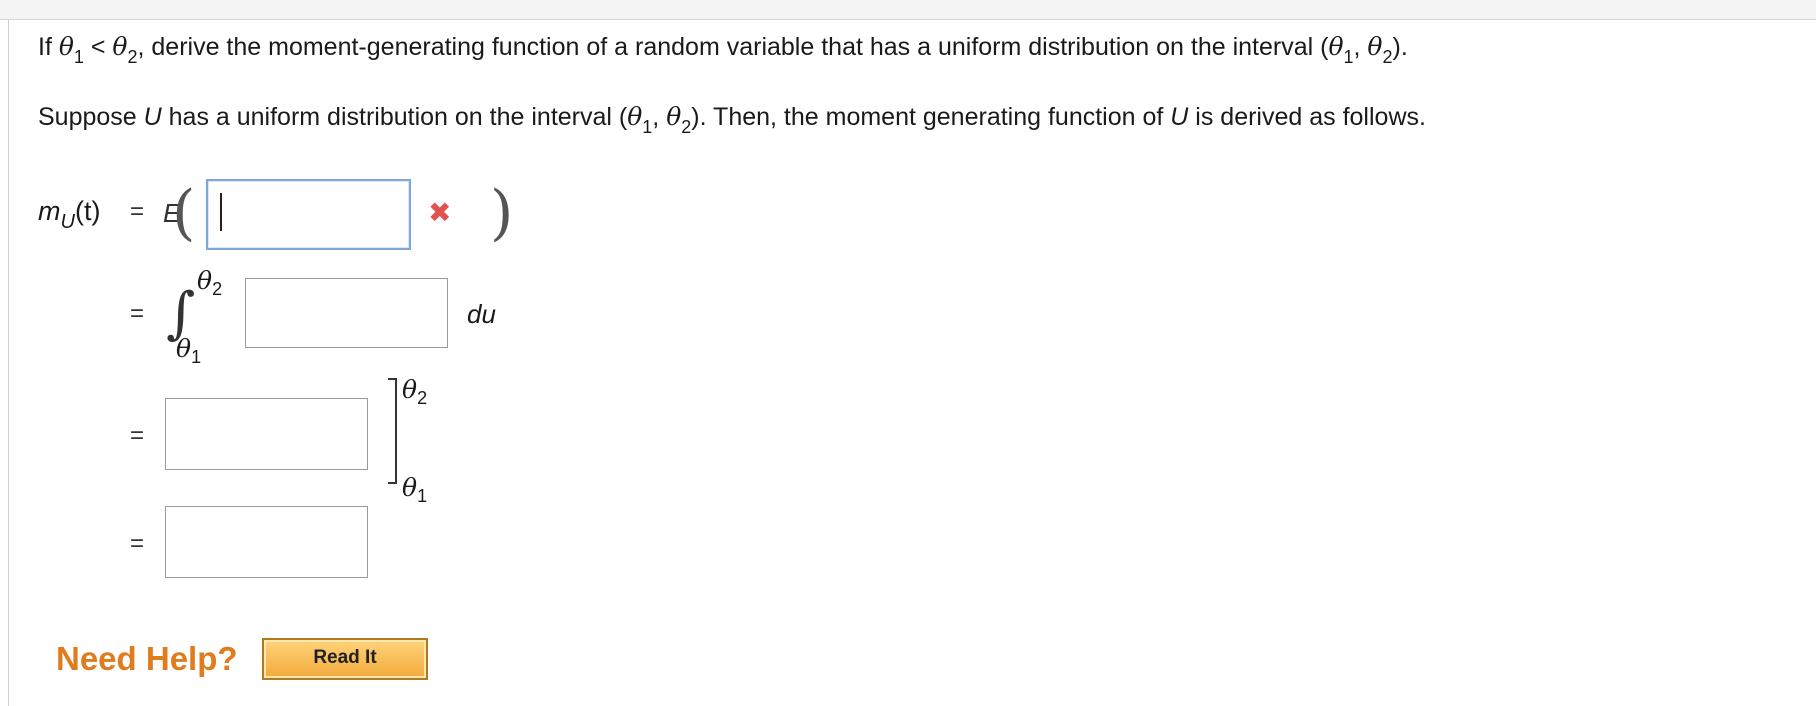  Describe the element at coordinates (308, 214) in the screenshot. I see `expectation-input` at that location.